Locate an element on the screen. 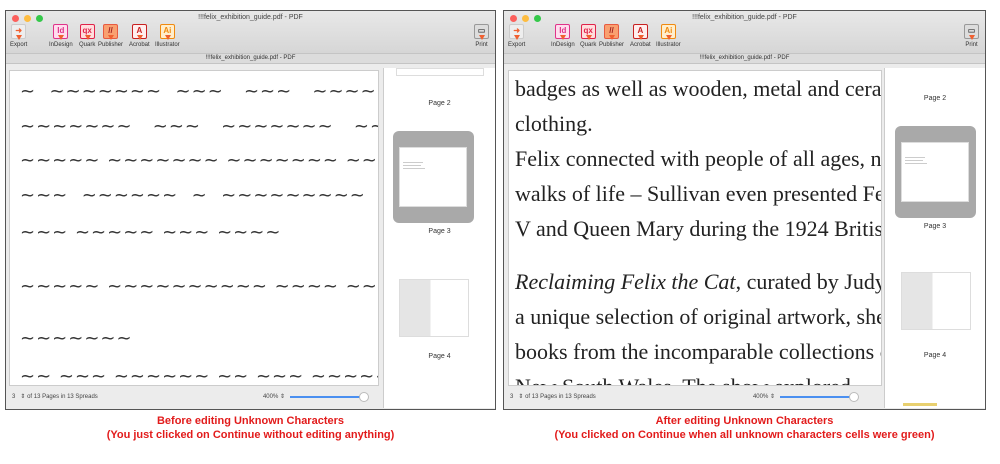 This screenshot has height=464, width=1000. caption-line: After editing Unknown Characters is located at coordinates (744, 421).